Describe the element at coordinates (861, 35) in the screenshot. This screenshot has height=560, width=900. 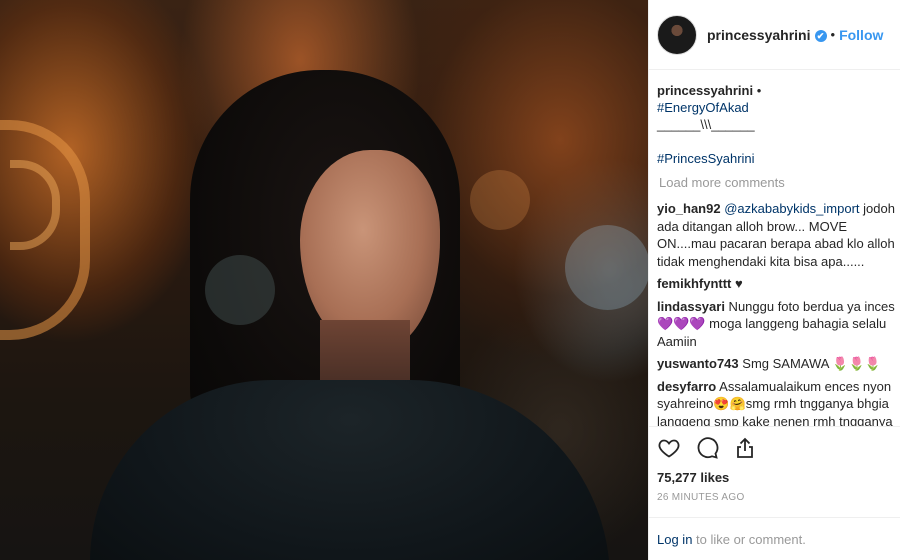
I see `follow-button: Follow` at that location.